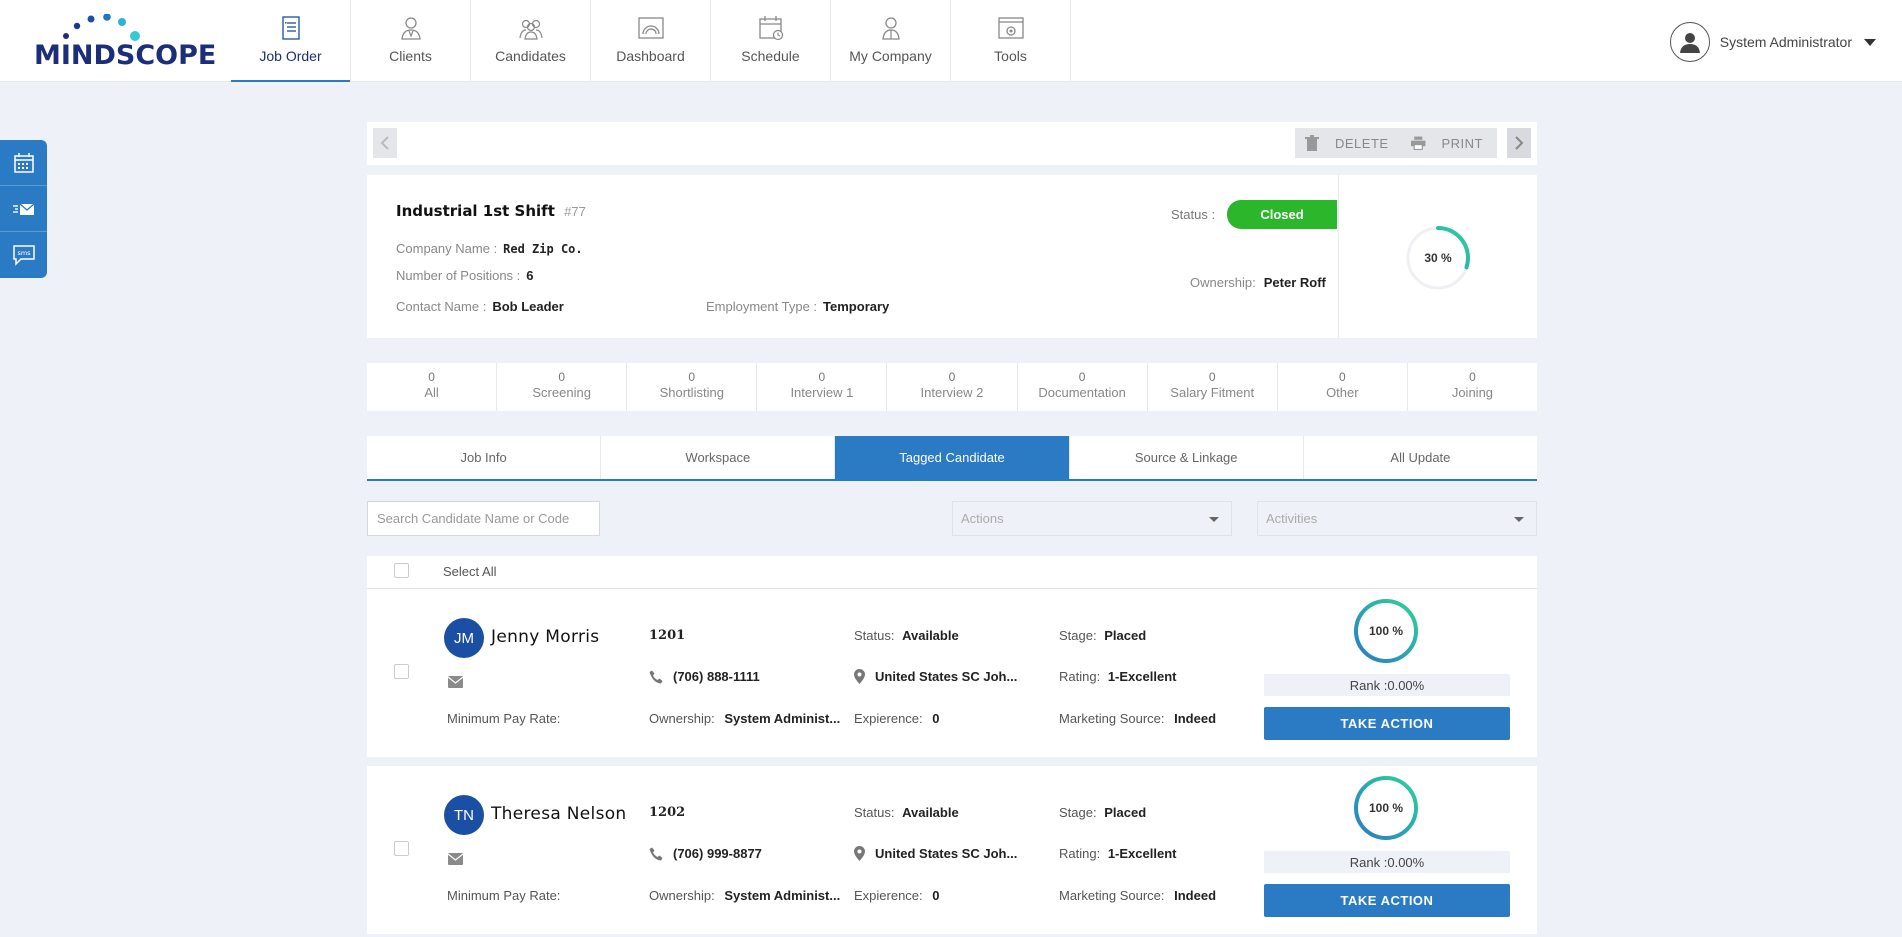 The width and height of the screenshot is (1902, 937). I want to click on user-menu: System Administrator, so click(1772, 42).